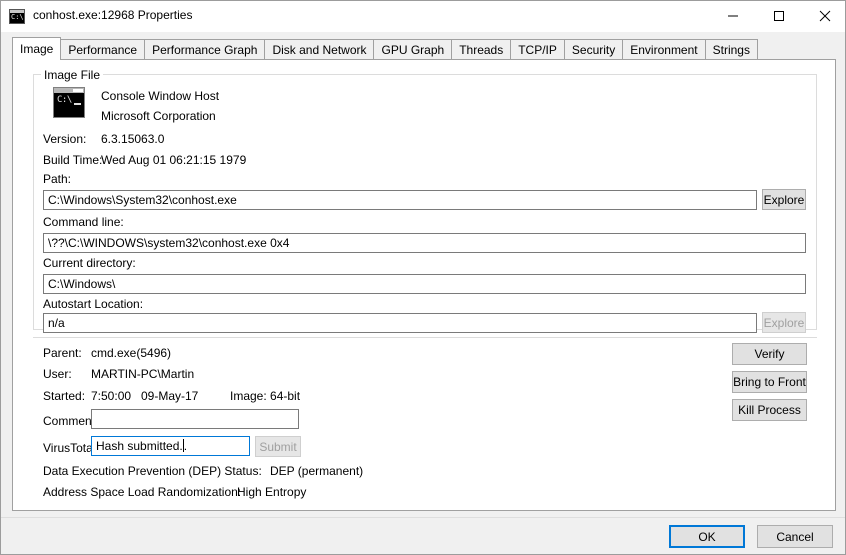 The image size is (846, 555). Describe the element at coordinates (64, 396) in the screenshot. I see `started-label: Started:` at that location.